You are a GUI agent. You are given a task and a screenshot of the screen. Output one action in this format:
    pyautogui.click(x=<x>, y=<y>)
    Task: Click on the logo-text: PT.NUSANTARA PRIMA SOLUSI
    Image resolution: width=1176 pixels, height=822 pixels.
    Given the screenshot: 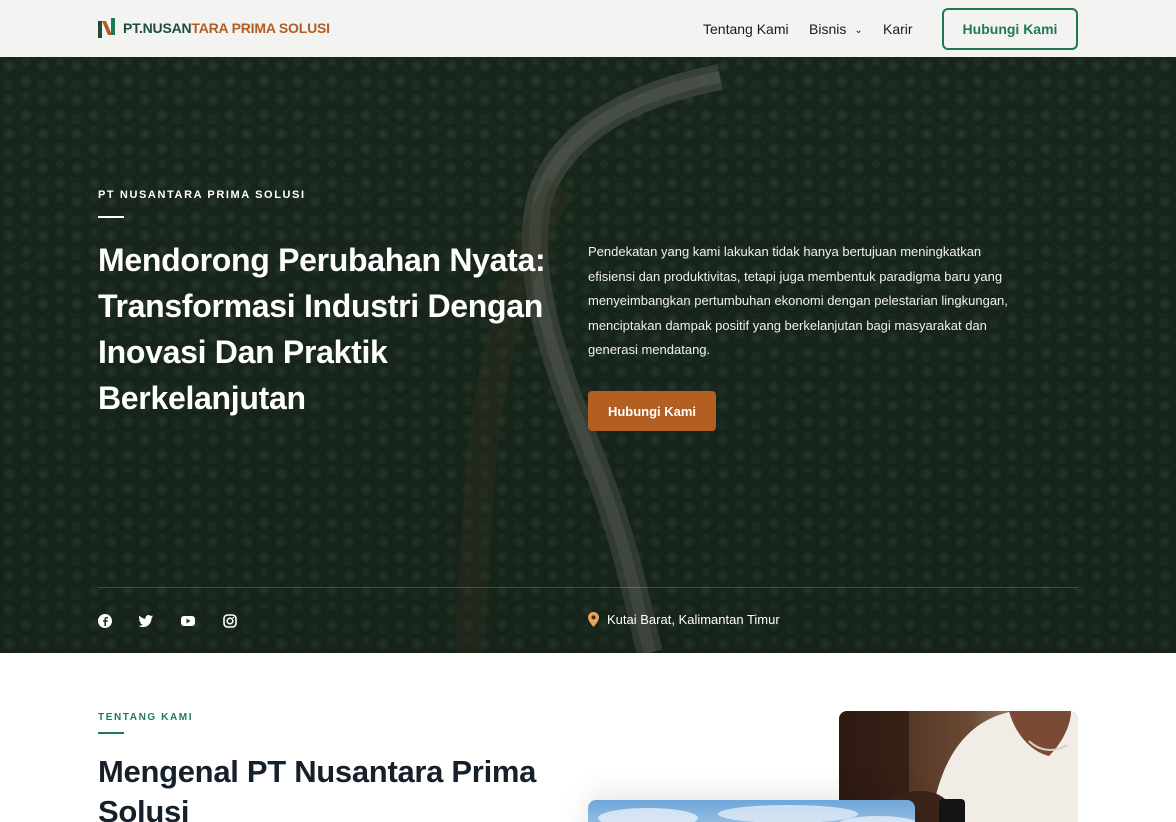 What is the action you would take?
    pyautogui.click(x=226, y=28)
    